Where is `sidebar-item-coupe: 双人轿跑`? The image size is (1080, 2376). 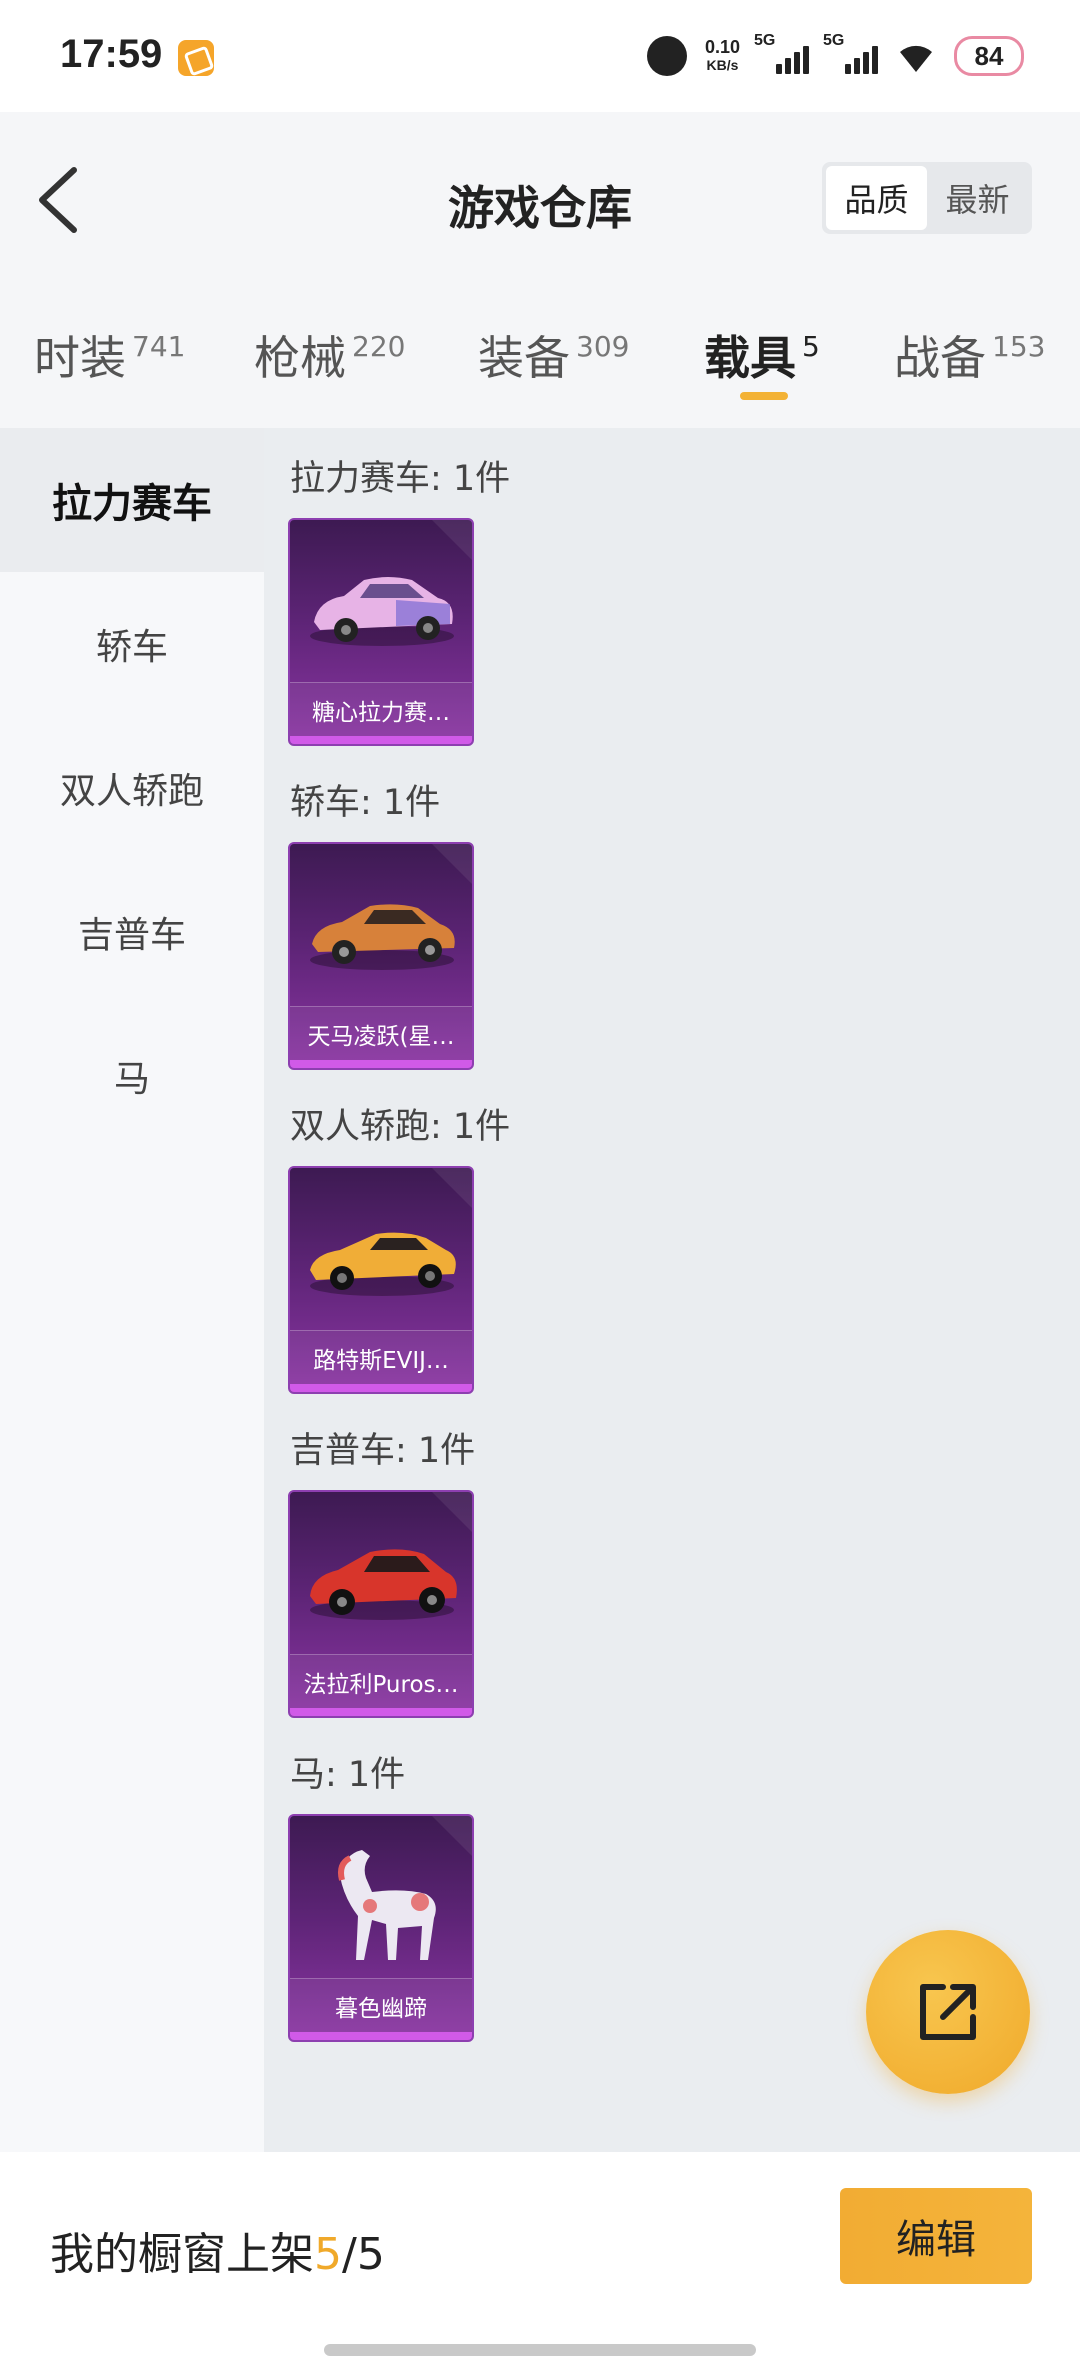 sidebar-item-coupe: 双人轿跑 is located at coordinates (132, 788).